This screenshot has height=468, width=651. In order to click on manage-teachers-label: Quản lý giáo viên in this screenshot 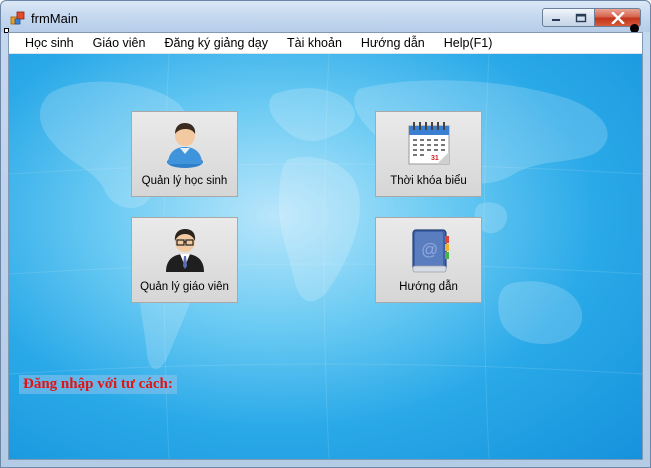, I will do `click(184, 287)`.